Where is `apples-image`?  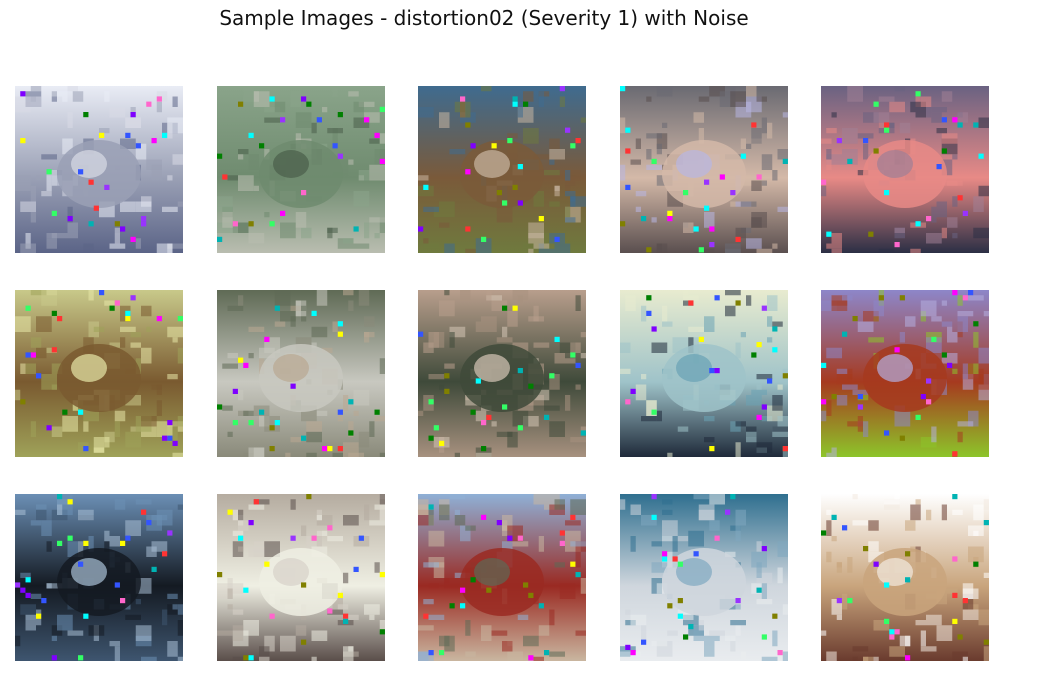
apples-image is located at coordinates (905, 373).